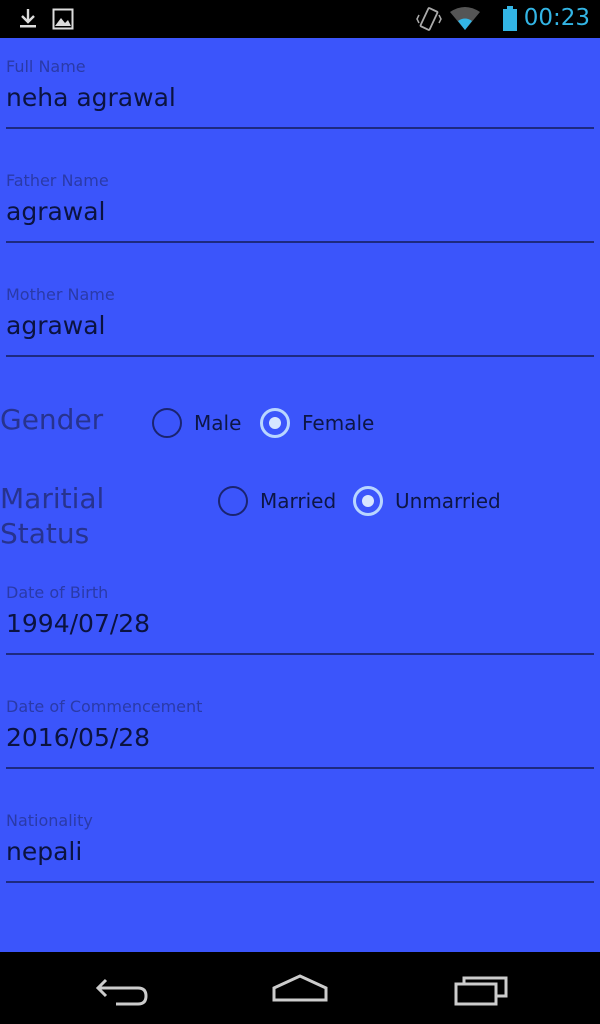  I want to click on nationality-label: Nationality, so click(49, 820).